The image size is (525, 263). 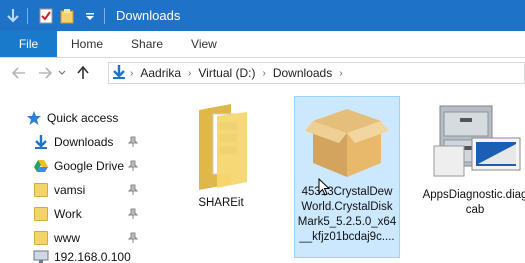 What do you see at coordinates (302, 73) in the screenshot?
I see `breadcrumb-downloads: Downloads` at bounding box center [302, 73].